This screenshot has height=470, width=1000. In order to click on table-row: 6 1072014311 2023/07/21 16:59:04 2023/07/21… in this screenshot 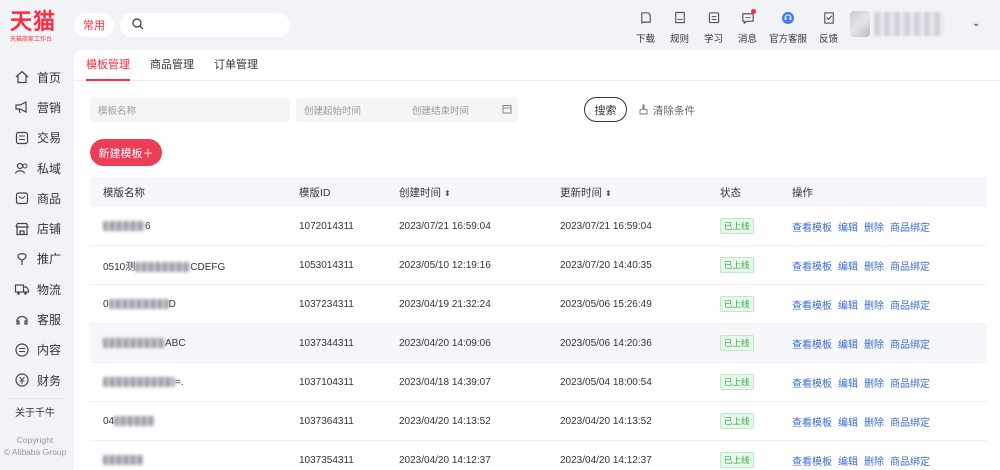, I will do `click(538, 226)`.